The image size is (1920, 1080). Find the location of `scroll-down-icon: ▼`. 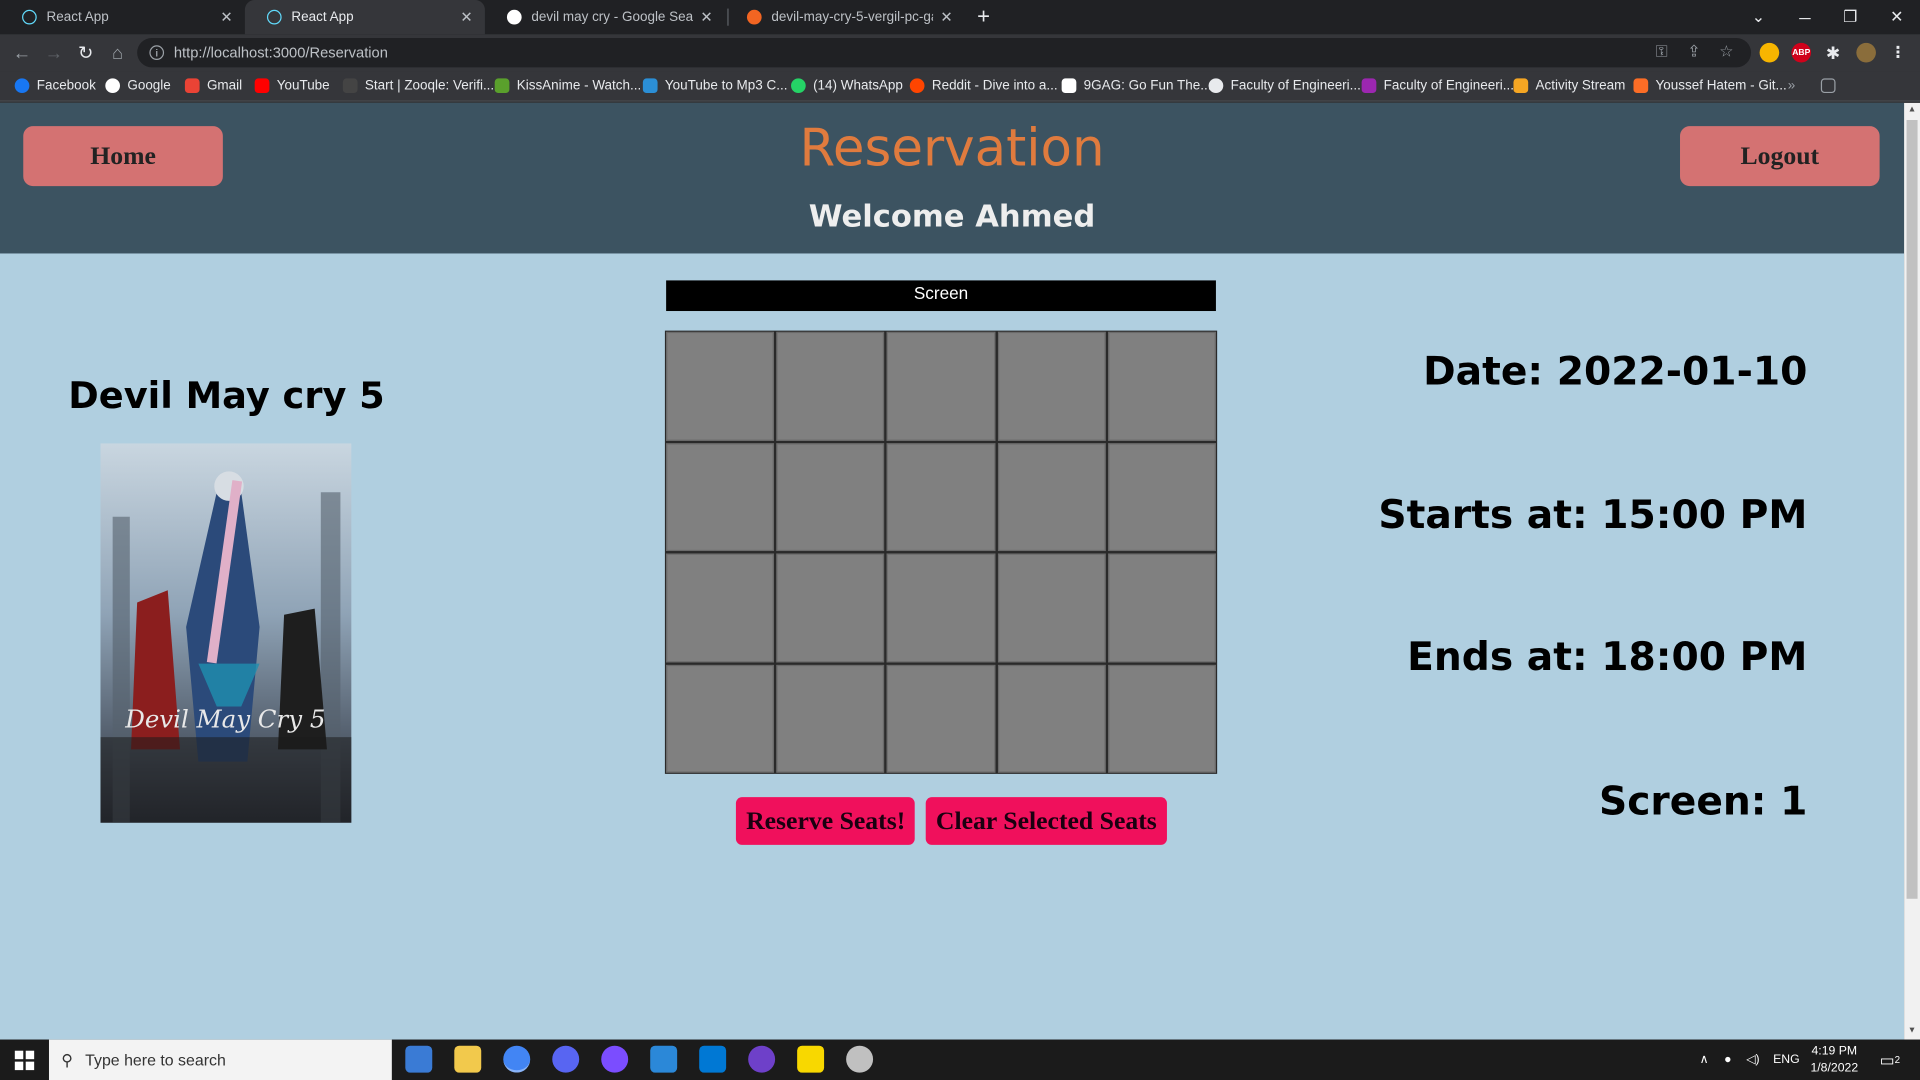

scroll-down-icon: ▼ is located at coordinates (1912, 1030).